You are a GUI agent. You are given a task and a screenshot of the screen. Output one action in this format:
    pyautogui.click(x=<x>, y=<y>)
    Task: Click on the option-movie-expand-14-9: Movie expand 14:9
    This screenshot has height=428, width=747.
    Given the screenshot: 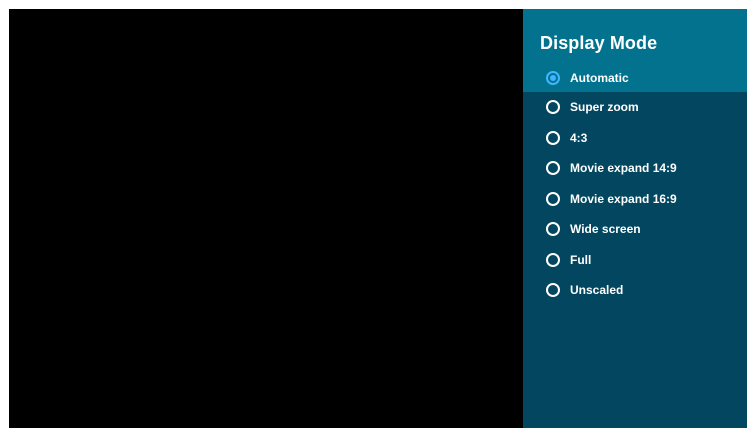 What is the action you would take?
    pyautogui.click(x=635, y=168)
    